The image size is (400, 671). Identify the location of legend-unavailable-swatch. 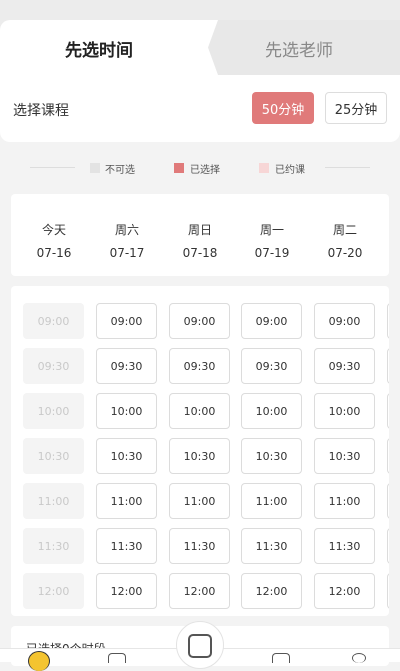
(95, 168).